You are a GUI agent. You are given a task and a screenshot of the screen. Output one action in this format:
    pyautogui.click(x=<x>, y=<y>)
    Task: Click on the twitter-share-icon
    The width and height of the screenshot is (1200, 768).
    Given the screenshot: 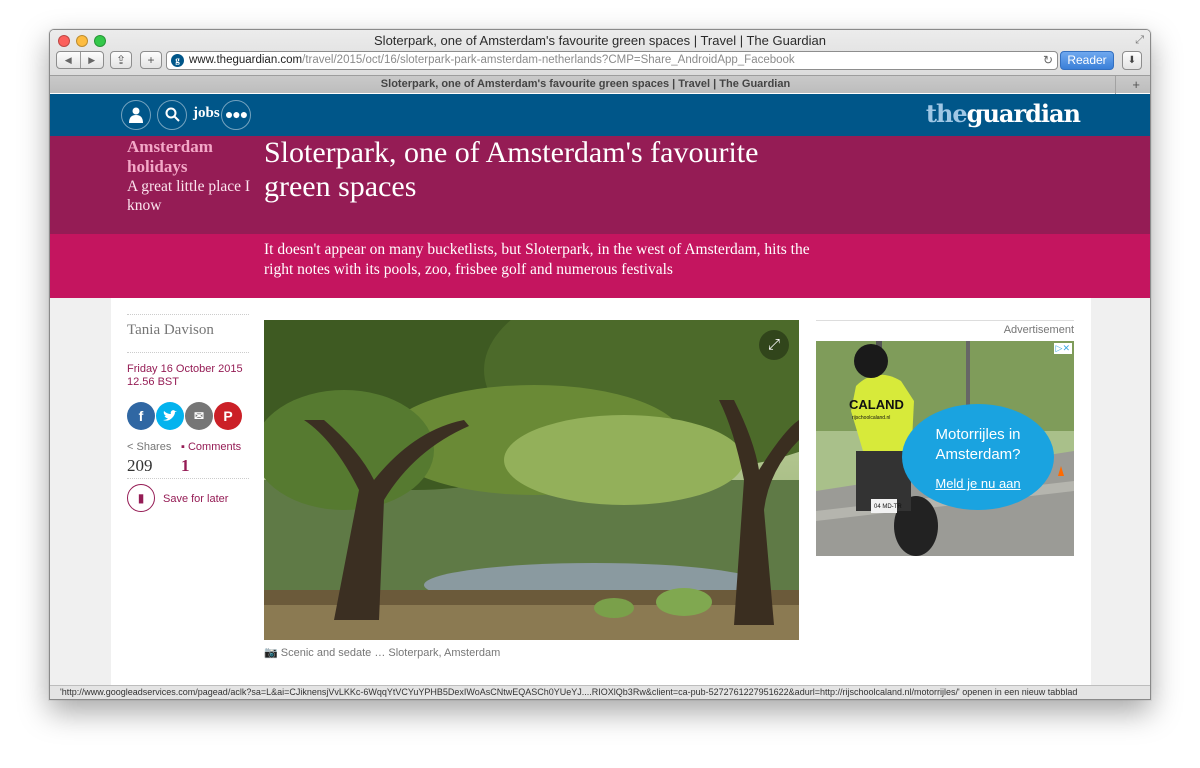 What is the action you would take?
    pyautogui.click(x=170, y=416)
    